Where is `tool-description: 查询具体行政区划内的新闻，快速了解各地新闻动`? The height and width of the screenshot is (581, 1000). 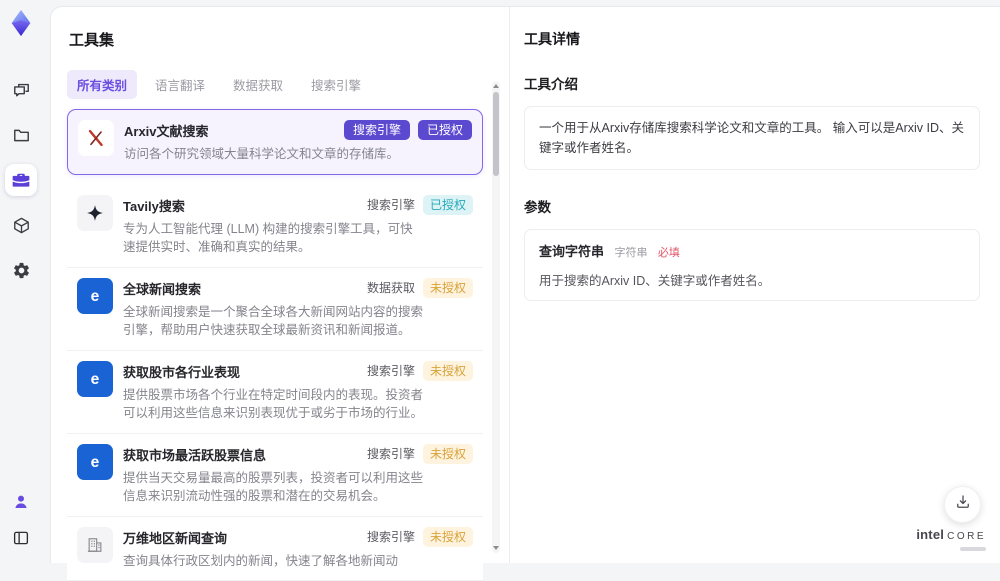 tool-description: 查询具体行政区划内的新闻，快速了解各地新闻动 is located at coordinates (273, 561).